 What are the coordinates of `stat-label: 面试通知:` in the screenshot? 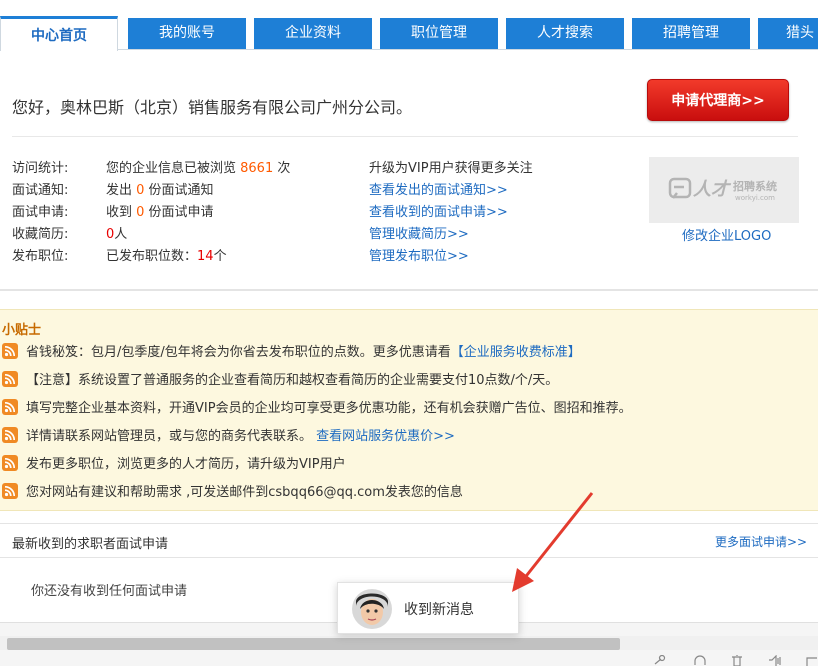 It's located at (40, 190).